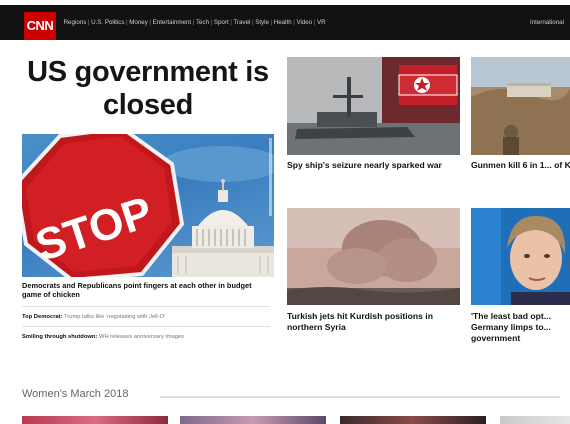 The height and width of the screenshot is (424, 570). I want to click on nav-link-health: Health, so click(282, 22).